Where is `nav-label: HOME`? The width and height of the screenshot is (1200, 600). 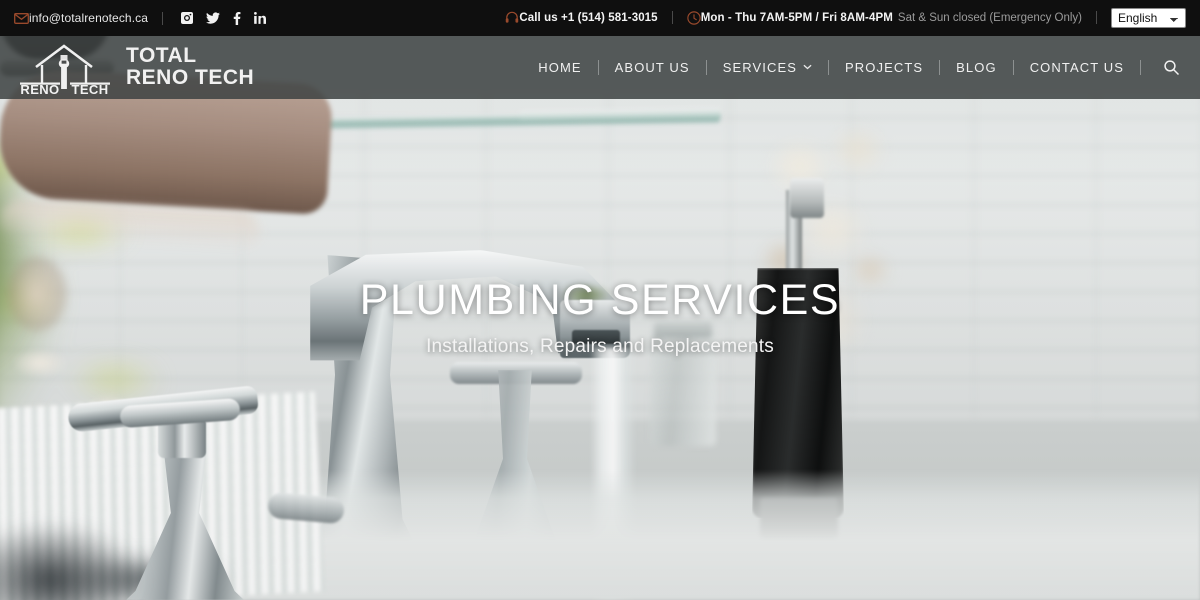 nav-label: HOME is located at coordinates (560, 67).